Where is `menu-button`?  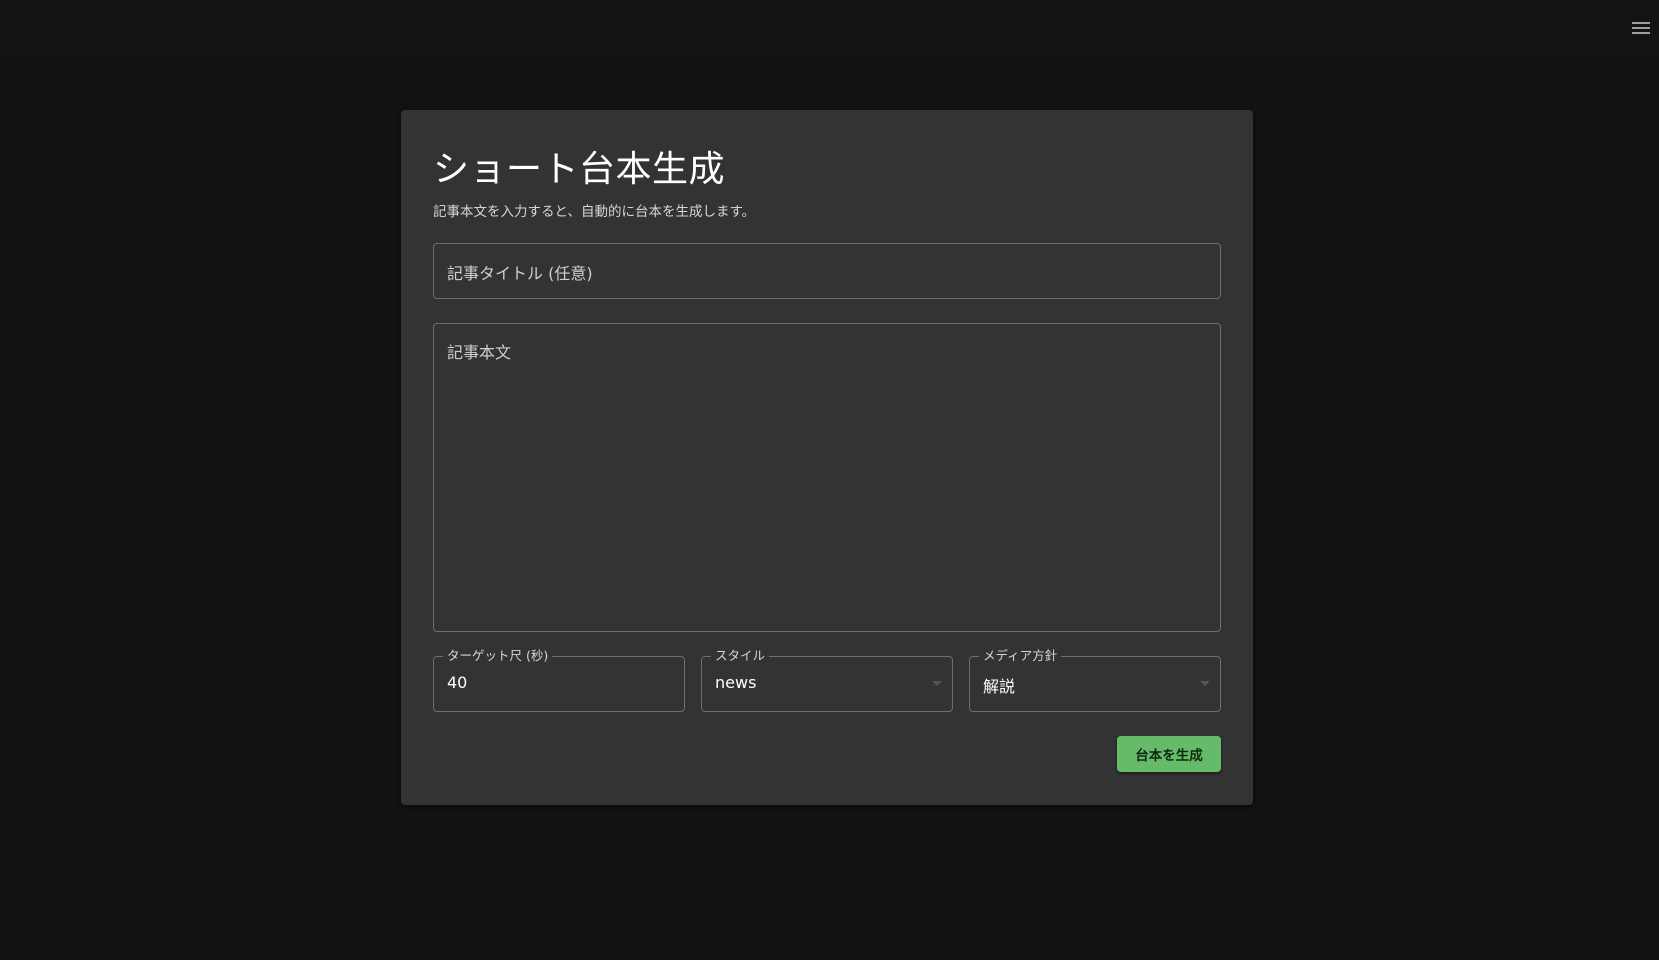
menu-button is located at coordinates (1641, 28).